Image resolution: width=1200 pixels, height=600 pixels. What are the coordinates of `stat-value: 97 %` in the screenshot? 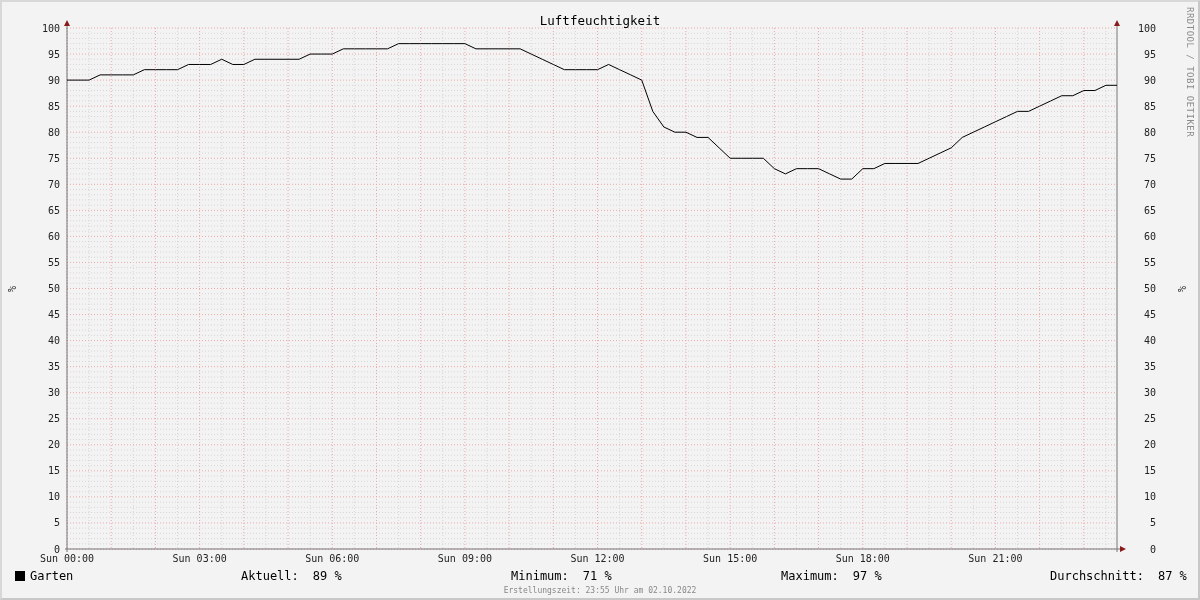 It's located at (867, 576).